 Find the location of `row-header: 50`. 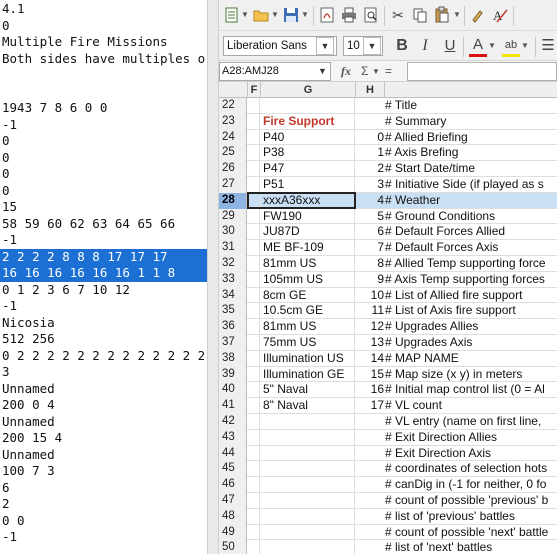

row-header: 50 is located at coordinates (233, 547).